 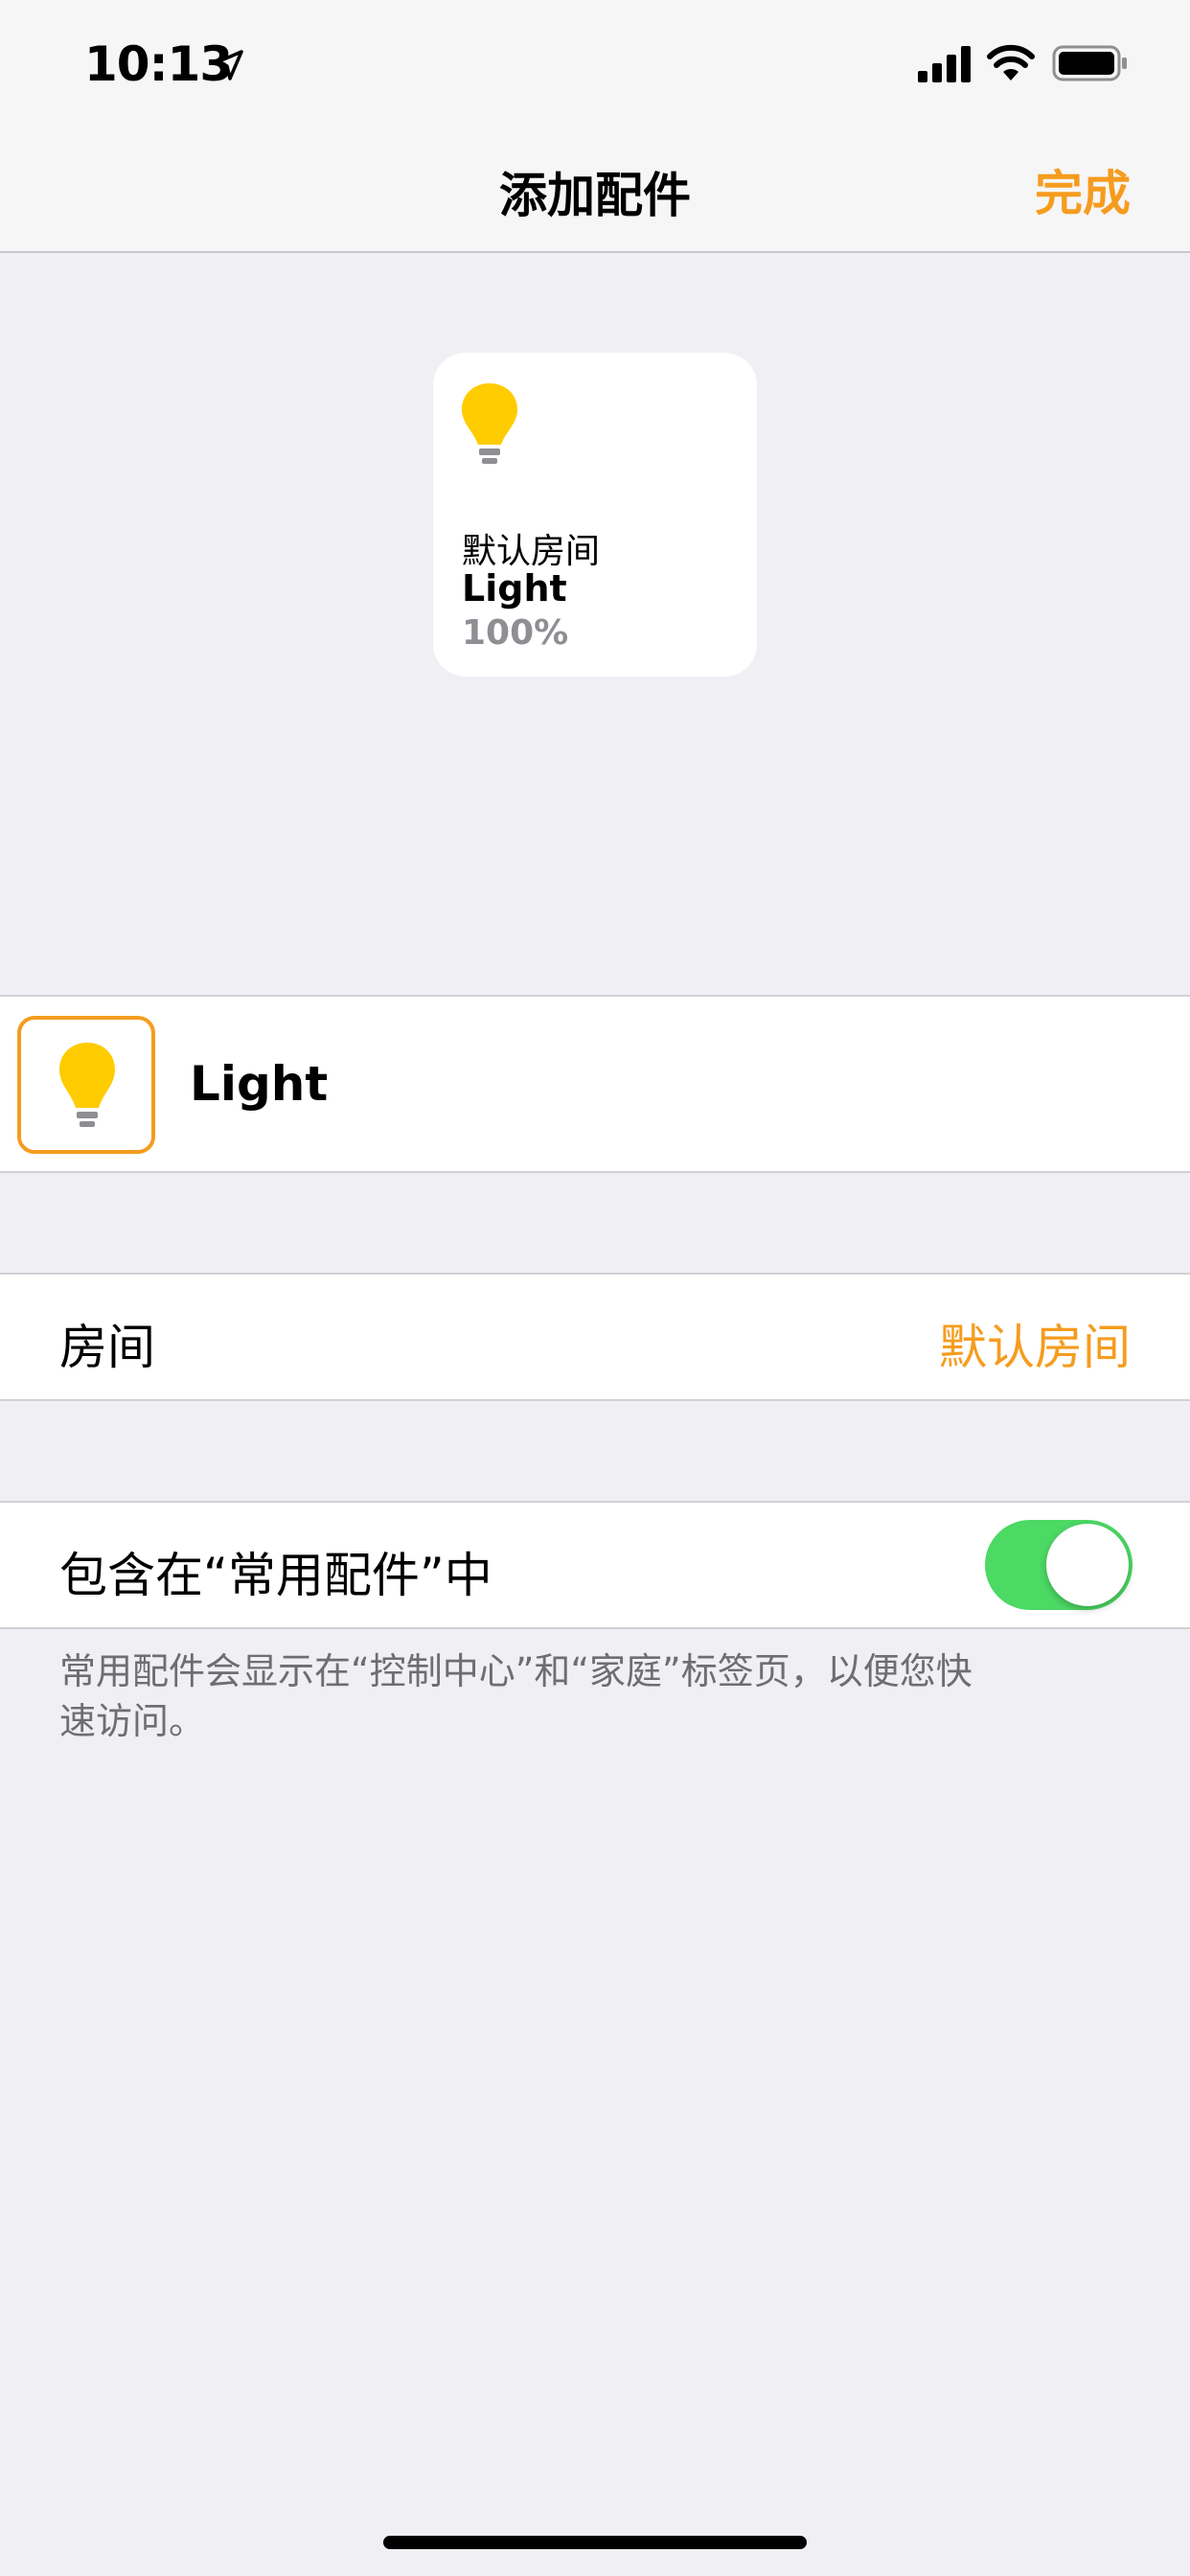 What do you see at coordinates (1090, 63) in the screenshot?
I see `battery-icon` at bounding box center [1090, 63].